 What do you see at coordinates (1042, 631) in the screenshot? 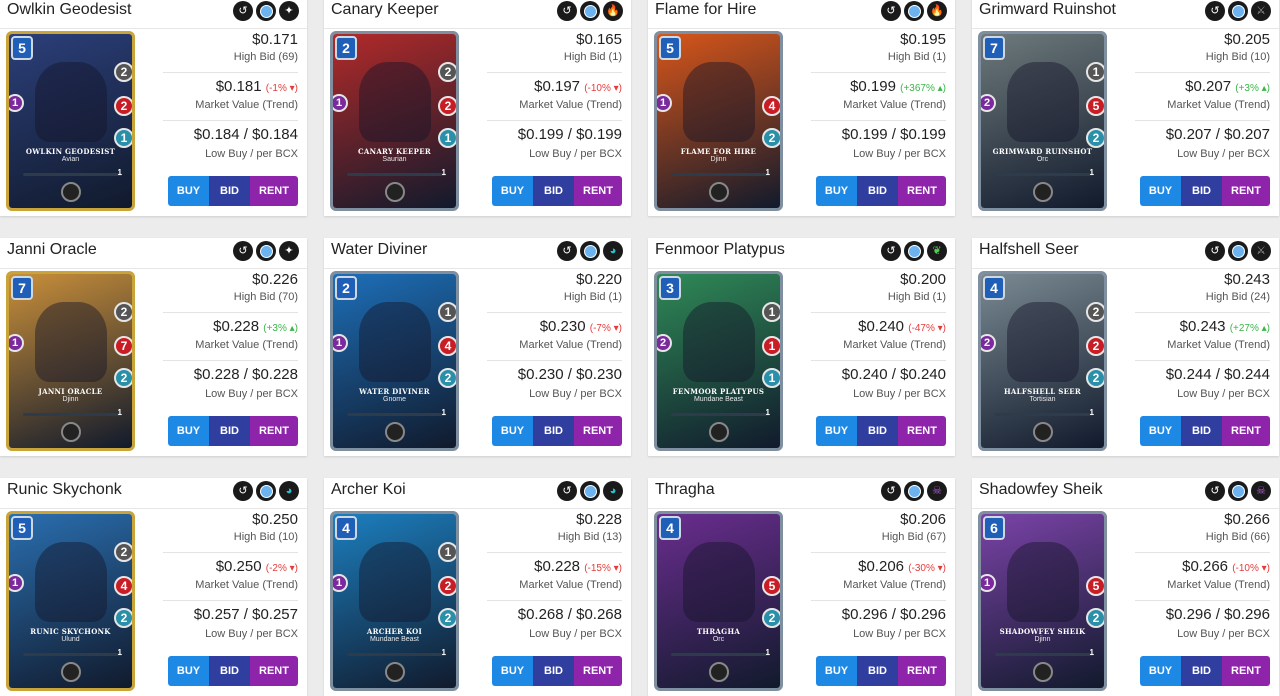
I see `card-name-label: SHADOWFEY SHEIK` at bounding box center [1042, 631].